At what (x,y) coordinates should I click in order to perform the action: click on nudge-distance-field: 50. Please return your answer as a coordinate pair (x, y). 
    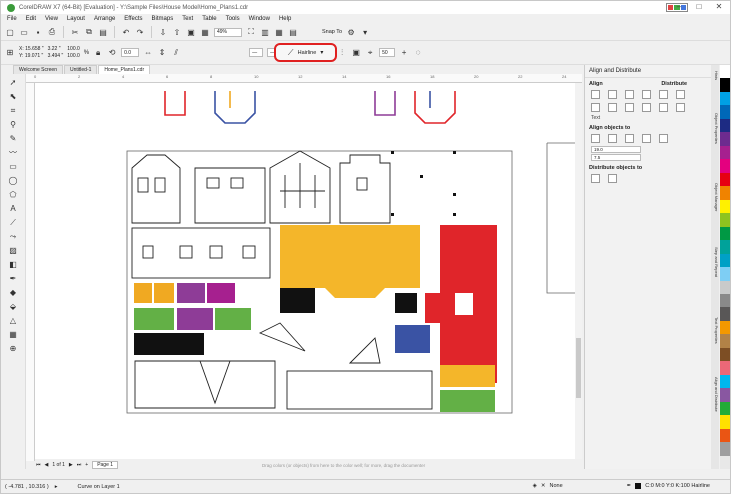
    Looking at the image, I should click on (387, 52).